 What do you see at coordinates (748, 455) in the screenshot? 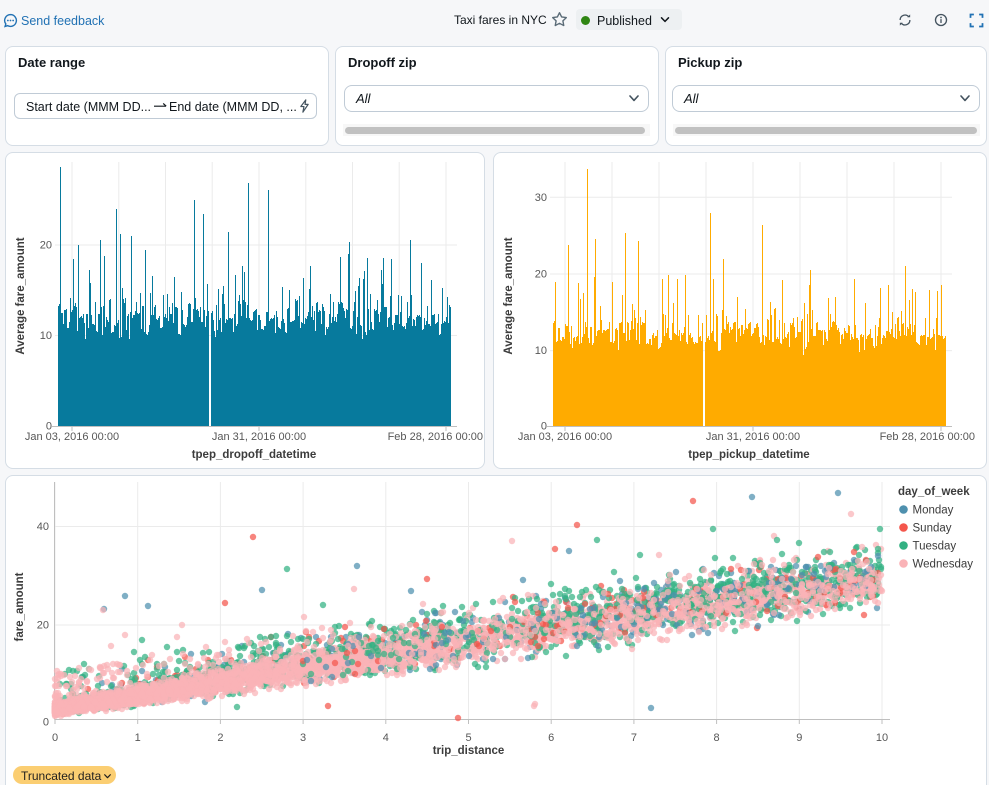
I see `svg-text: tpep_pickup_datetime` at bounding box center [748, 455].